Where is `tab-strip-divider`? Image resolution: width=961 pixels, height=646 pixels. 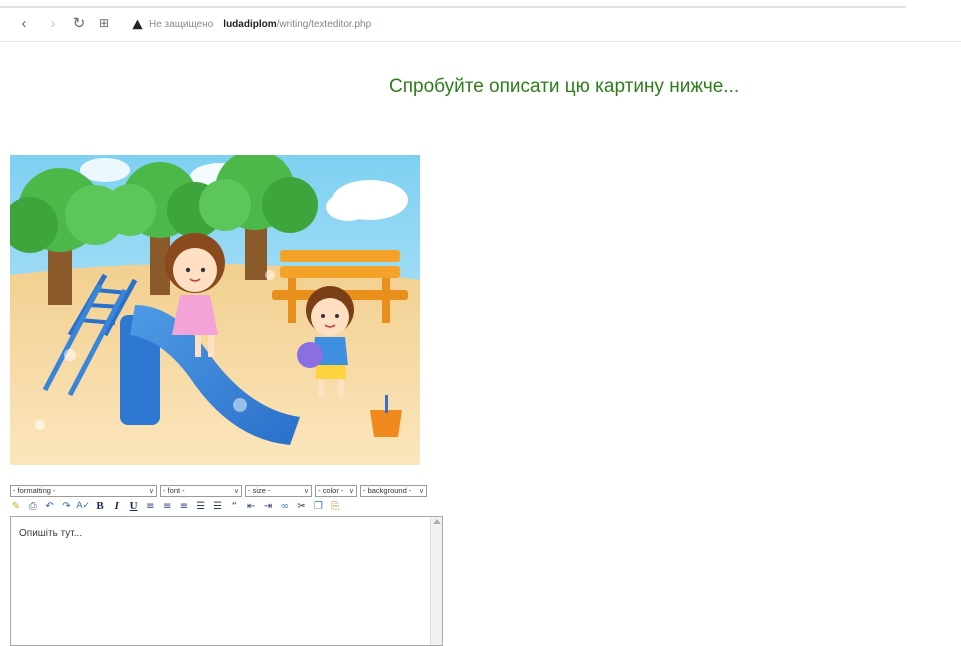 tab-strip-divider is located at coordinates (453, 7).